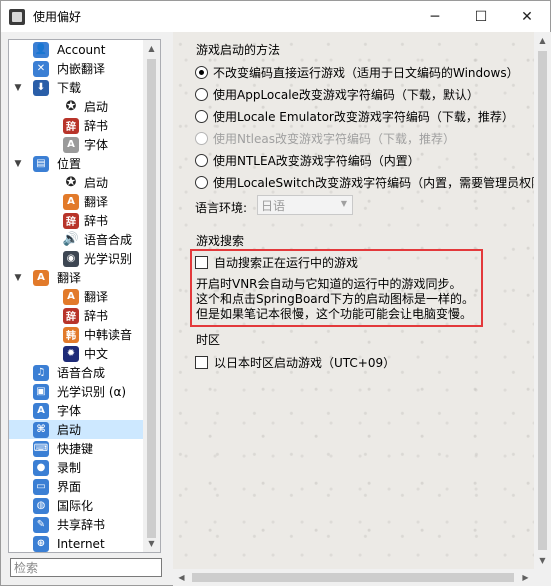 The width and height of the screenshot is (551, 586). I want to click on tree-vertical-scrollbar: ▲ ▼, so click(151, 296).